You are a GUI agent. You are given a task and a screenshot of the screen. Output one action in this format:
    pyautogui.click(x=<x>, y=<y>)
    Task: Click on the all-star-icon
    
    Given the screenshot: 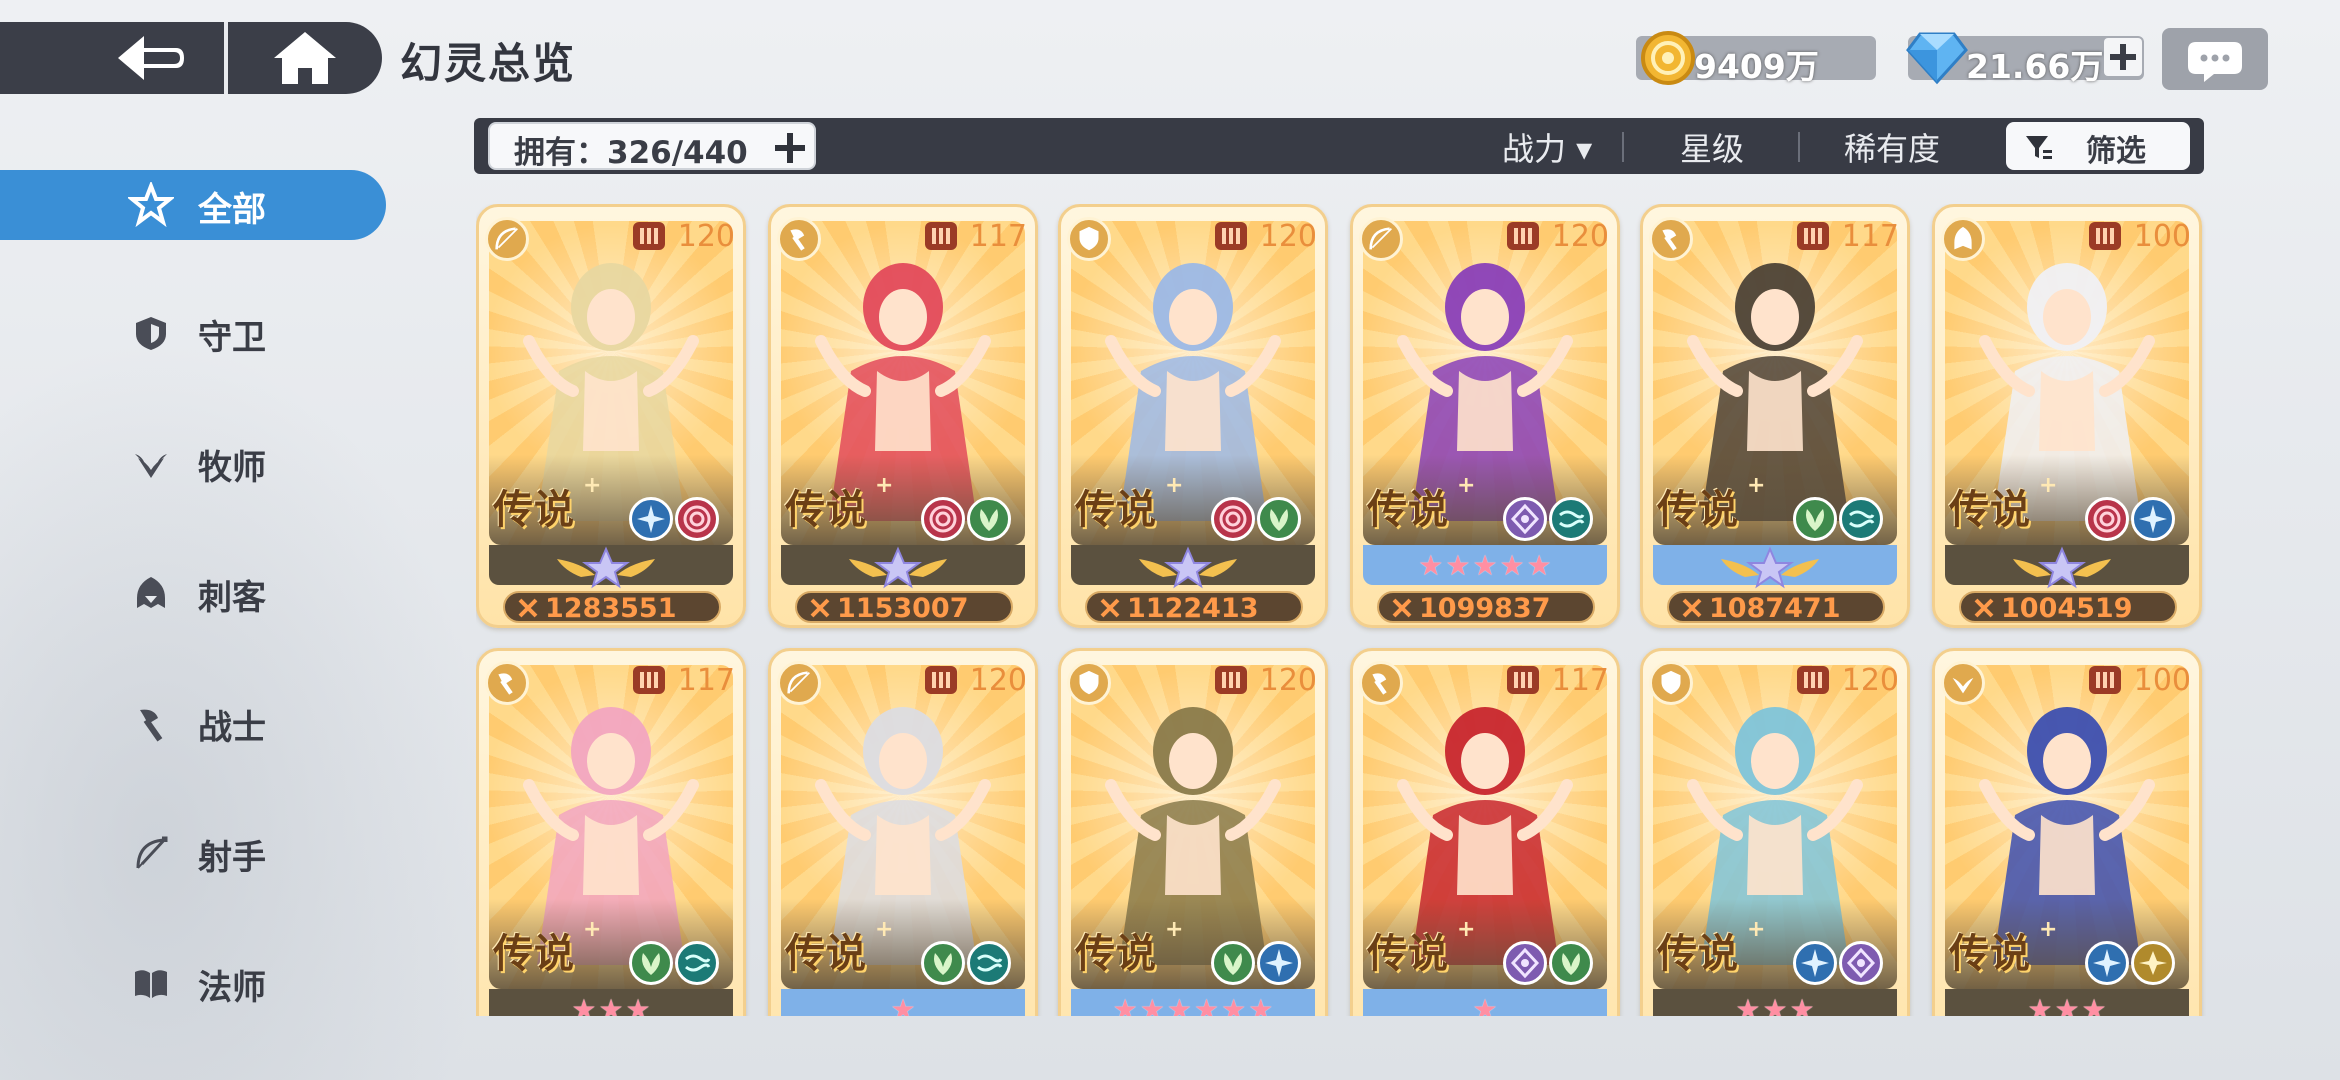 What is the action you would take?
    pyautogui.click(x=151, y=205)
    